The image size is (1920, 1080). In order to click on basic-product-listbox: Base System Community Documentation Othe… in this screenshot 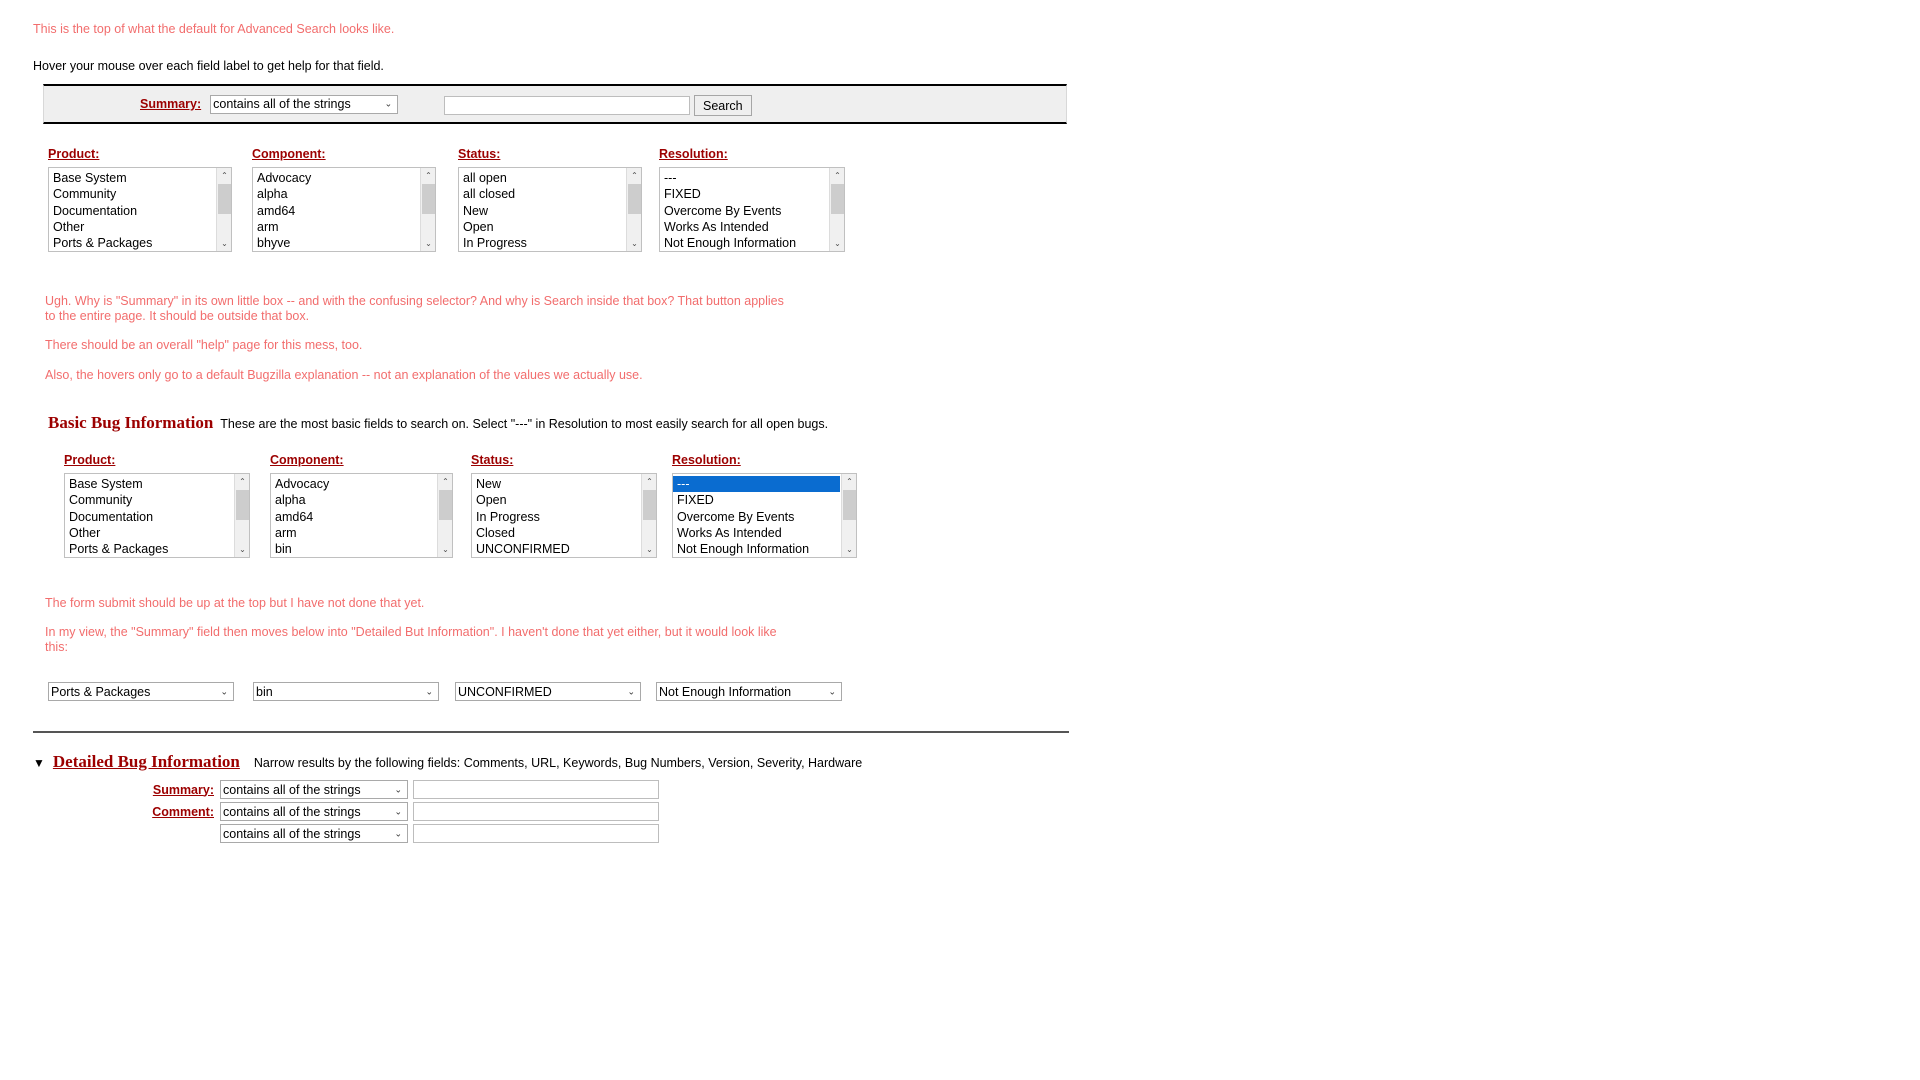, I will do `click(157, 515)`.